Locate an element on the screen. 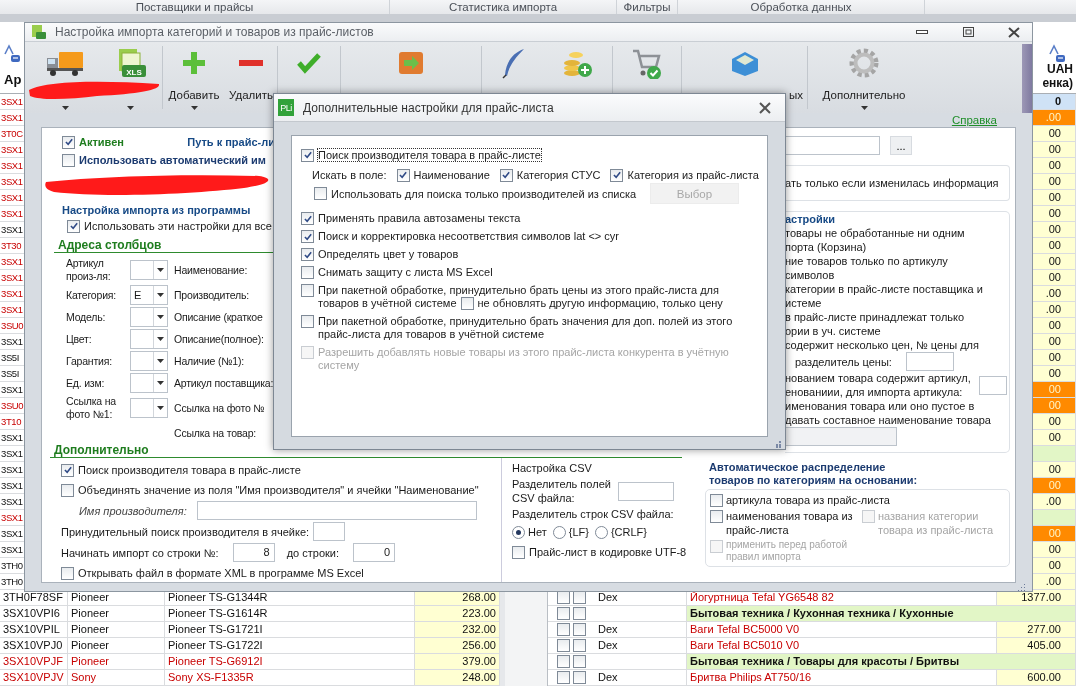 The height and width of the screenshot is (686, 1076). field-label: Описание(полное): is located at coordinates (219, 339).